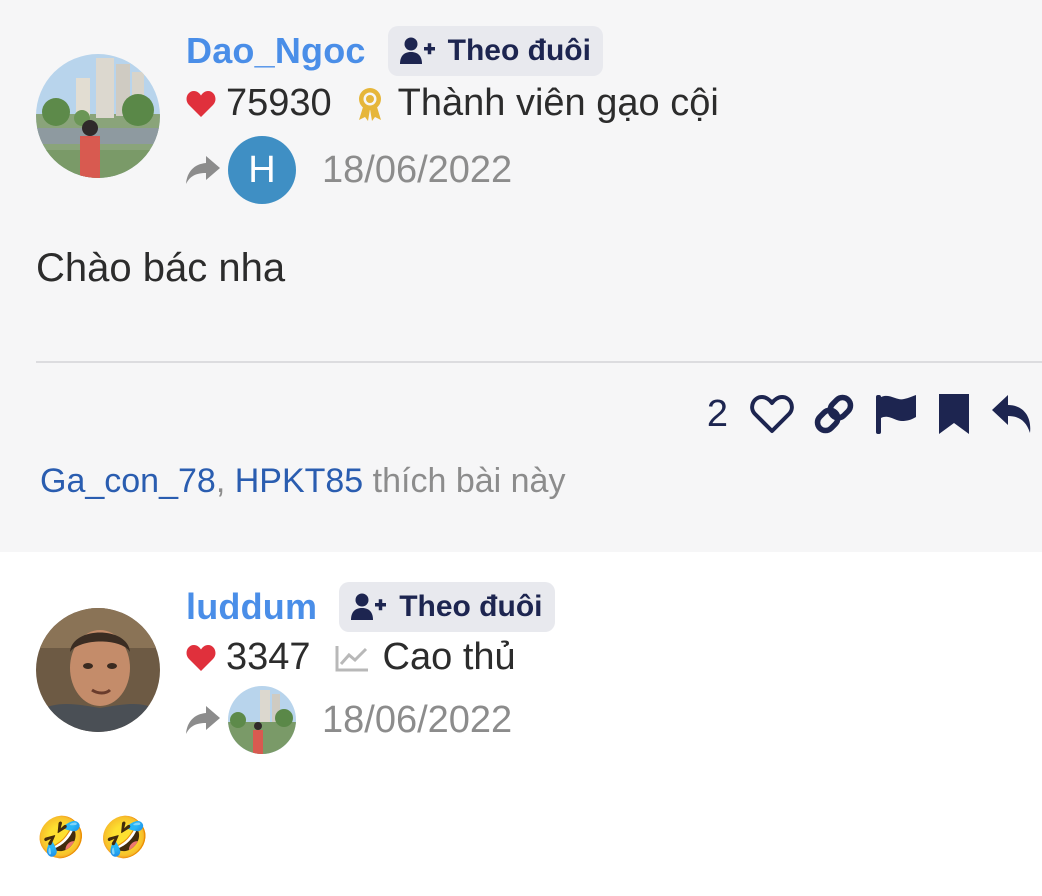 The width and height of the screenshot is (1042, 896). I want to click on like-button, so click(772, 414).